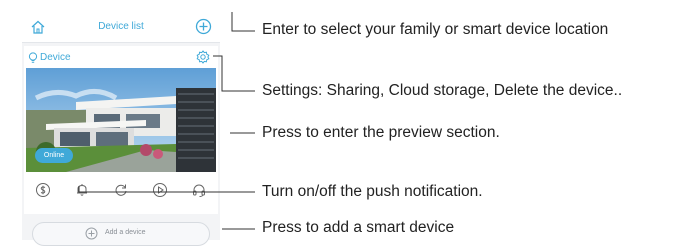 The image size is (697, 246). Describe the element at coordinates (372, 191) in the screenshot. I see `callout-notification: Turn on/off the push notification.` at that location.